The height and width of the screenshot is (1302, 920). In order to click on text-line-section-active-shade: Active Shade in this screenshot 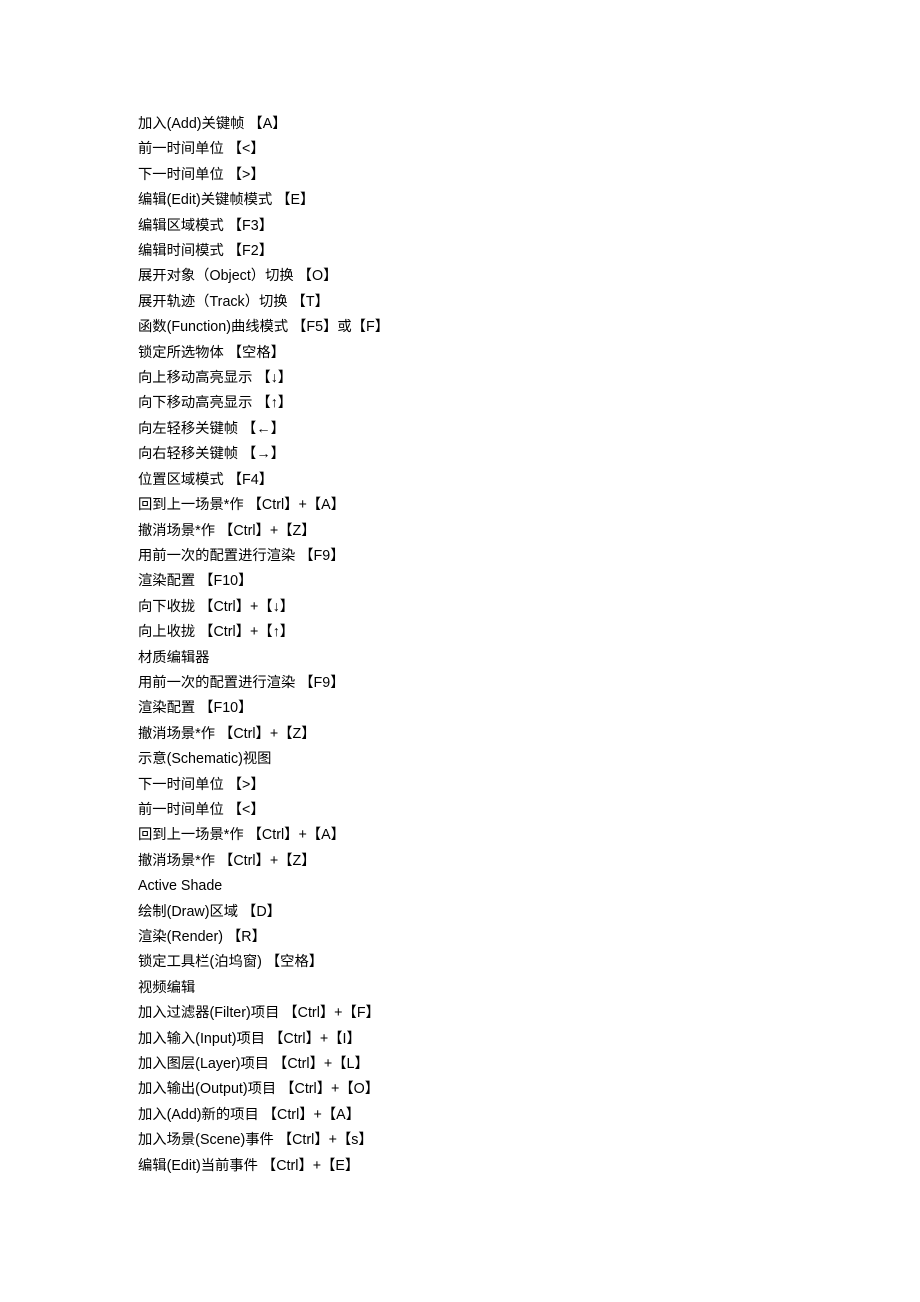, I will do `click(180, 886)`.